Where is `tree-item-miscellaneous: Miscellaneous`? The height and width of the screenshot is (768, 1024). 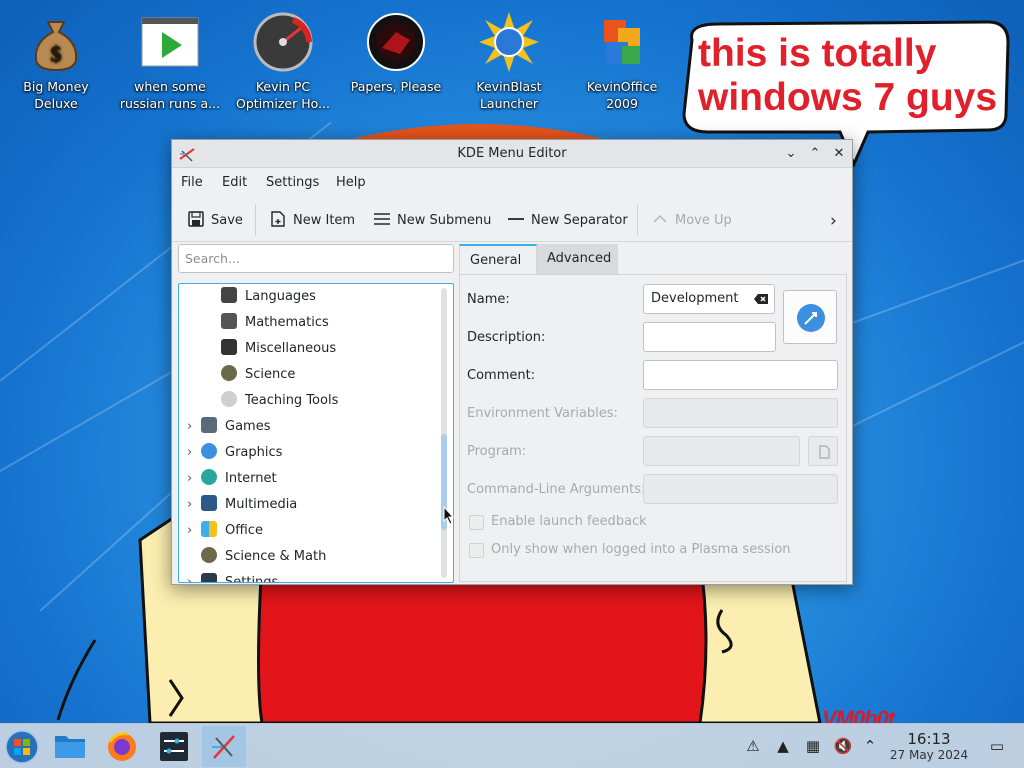 tree-item-miscellaneous: Miscellaneous is located at coordinates (278, 349).